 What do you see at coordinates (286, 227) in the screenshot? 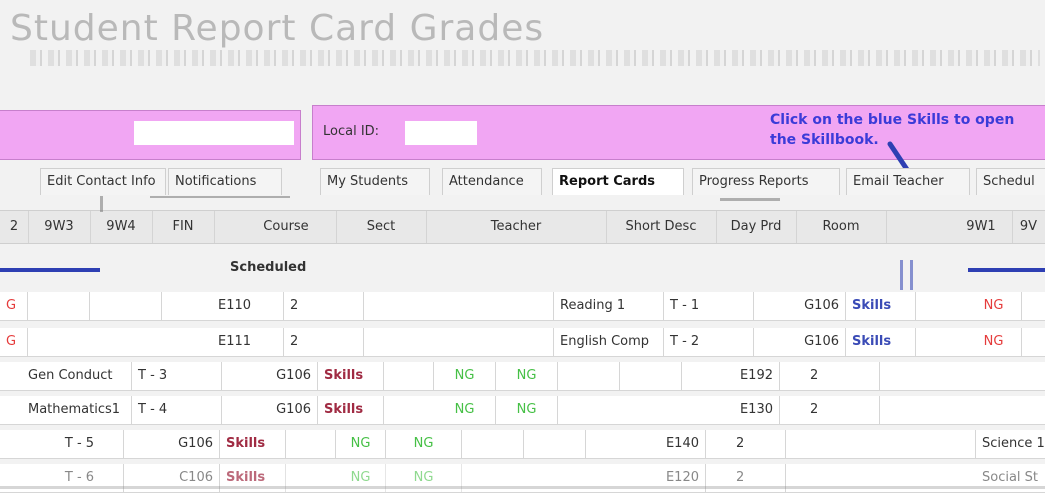
I see `col-course: Course` at bounding box center [286, 227].